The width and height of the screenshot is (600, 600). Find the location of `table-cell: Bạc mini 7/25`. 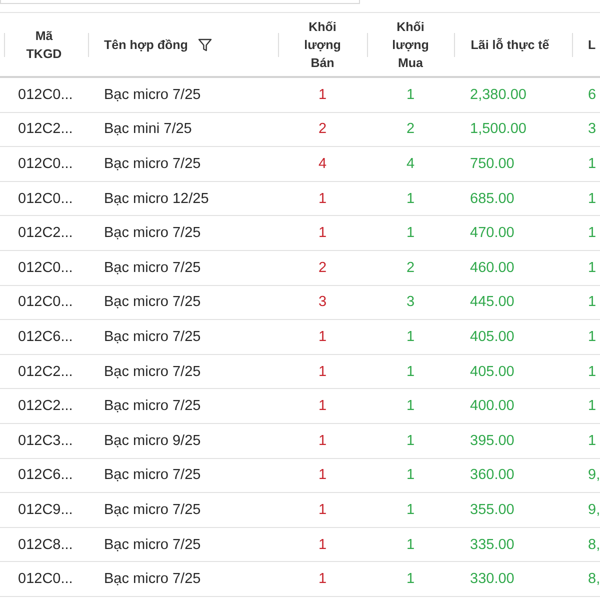

table-cell: Bạc mini 7/25 is located at coordinates (148, 129).